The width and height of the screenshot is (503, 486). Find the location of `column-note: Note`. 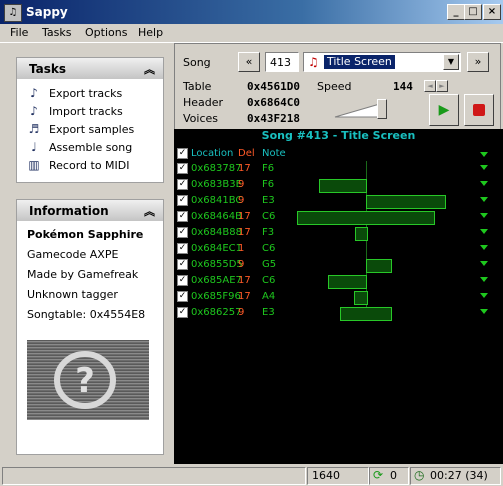

column-note: Note is located at coordinates (274, 153).